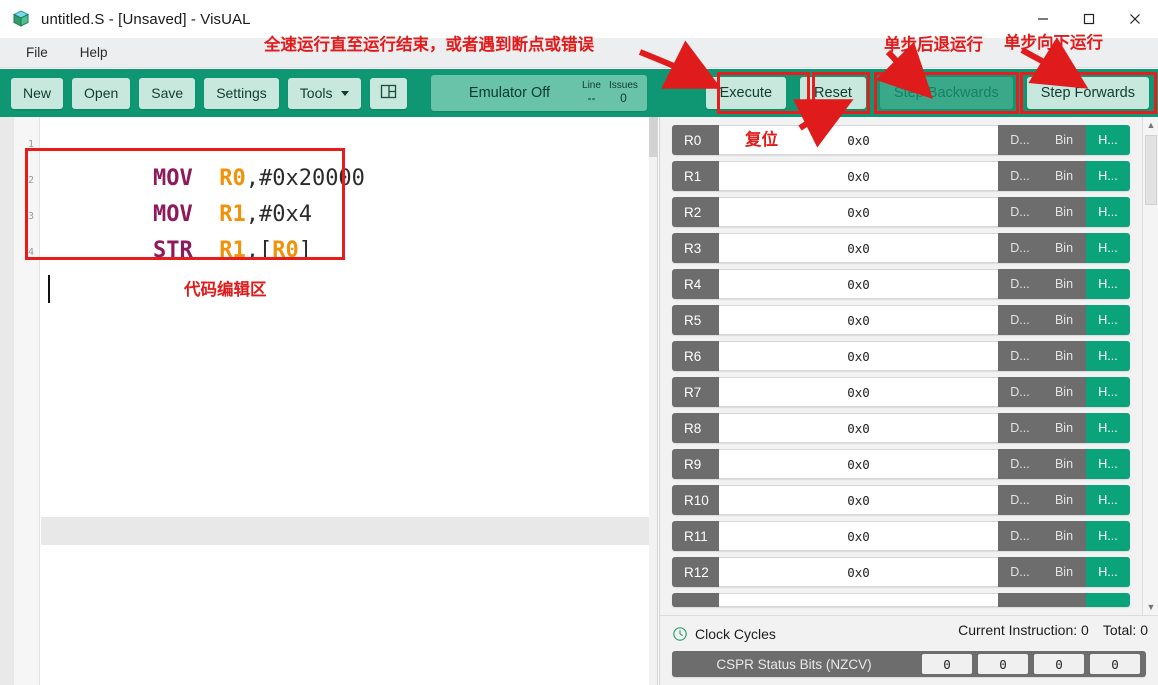 Image resolution: width=1158 pixels, height=685 pixels. I want to click on step-forwards-button-label: Step Forwards, so click(1087, 93).